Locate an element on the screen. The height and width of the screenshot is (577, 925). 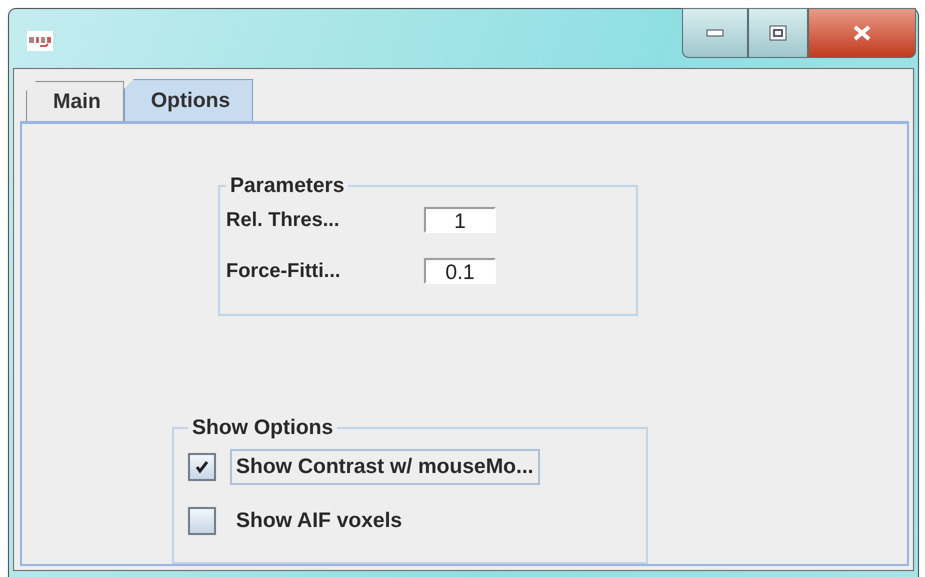
checkbox-label: Show AIF voxels is located at coordinates (319, 521).